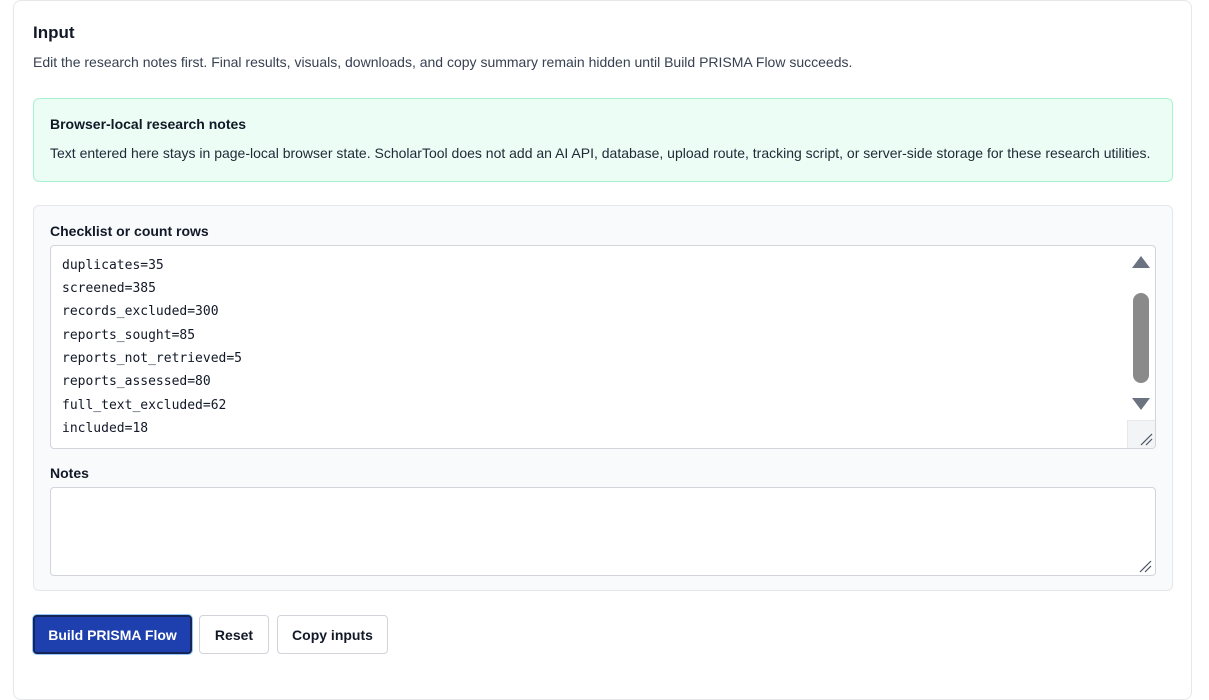  Describe the element at coordinates (144, 405) in the screenshot. I see `checklist-row: full_text_excluded=62` at that location.